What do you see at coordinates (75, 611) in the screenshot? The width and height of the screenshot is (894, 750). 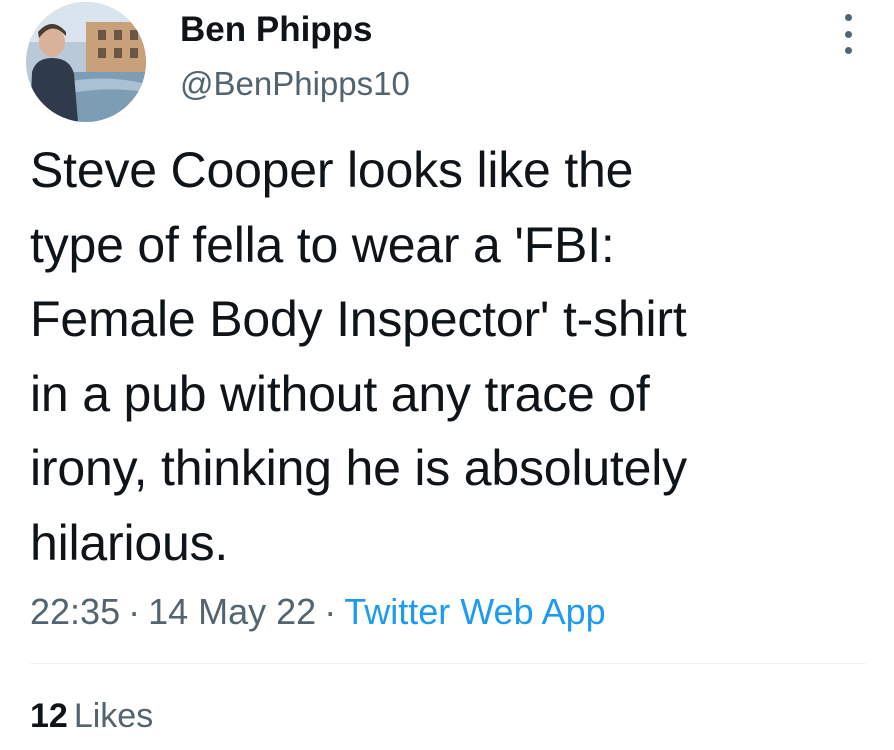 I see `tweet-time: 22:35` at bounding box center [75, 611].